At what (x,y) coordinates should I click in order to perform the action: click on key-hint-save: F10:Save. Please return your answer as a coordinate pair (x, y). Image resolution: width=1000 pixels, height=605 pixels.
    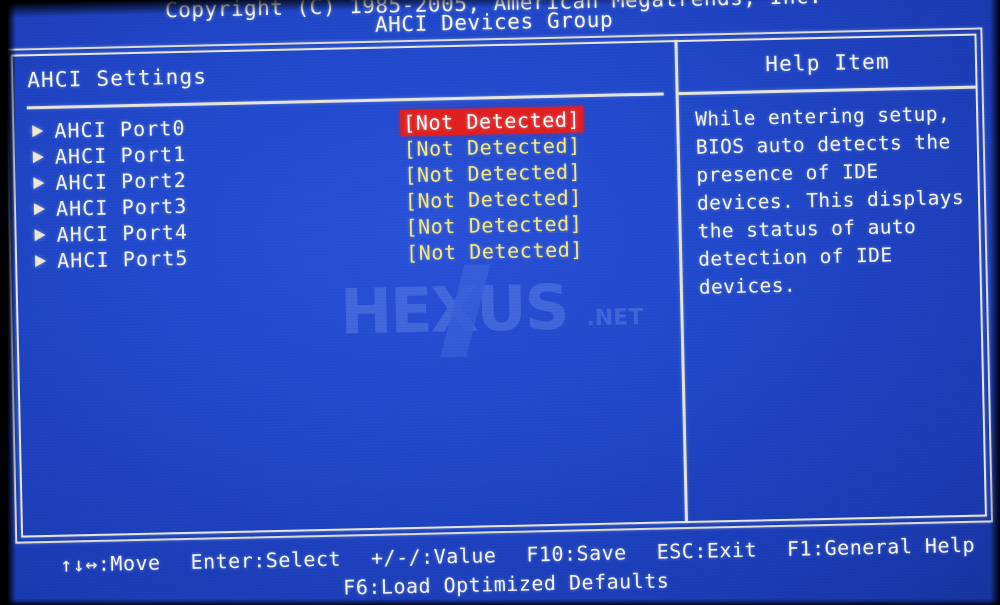
    Looking at the image, I should click on (576, 553).